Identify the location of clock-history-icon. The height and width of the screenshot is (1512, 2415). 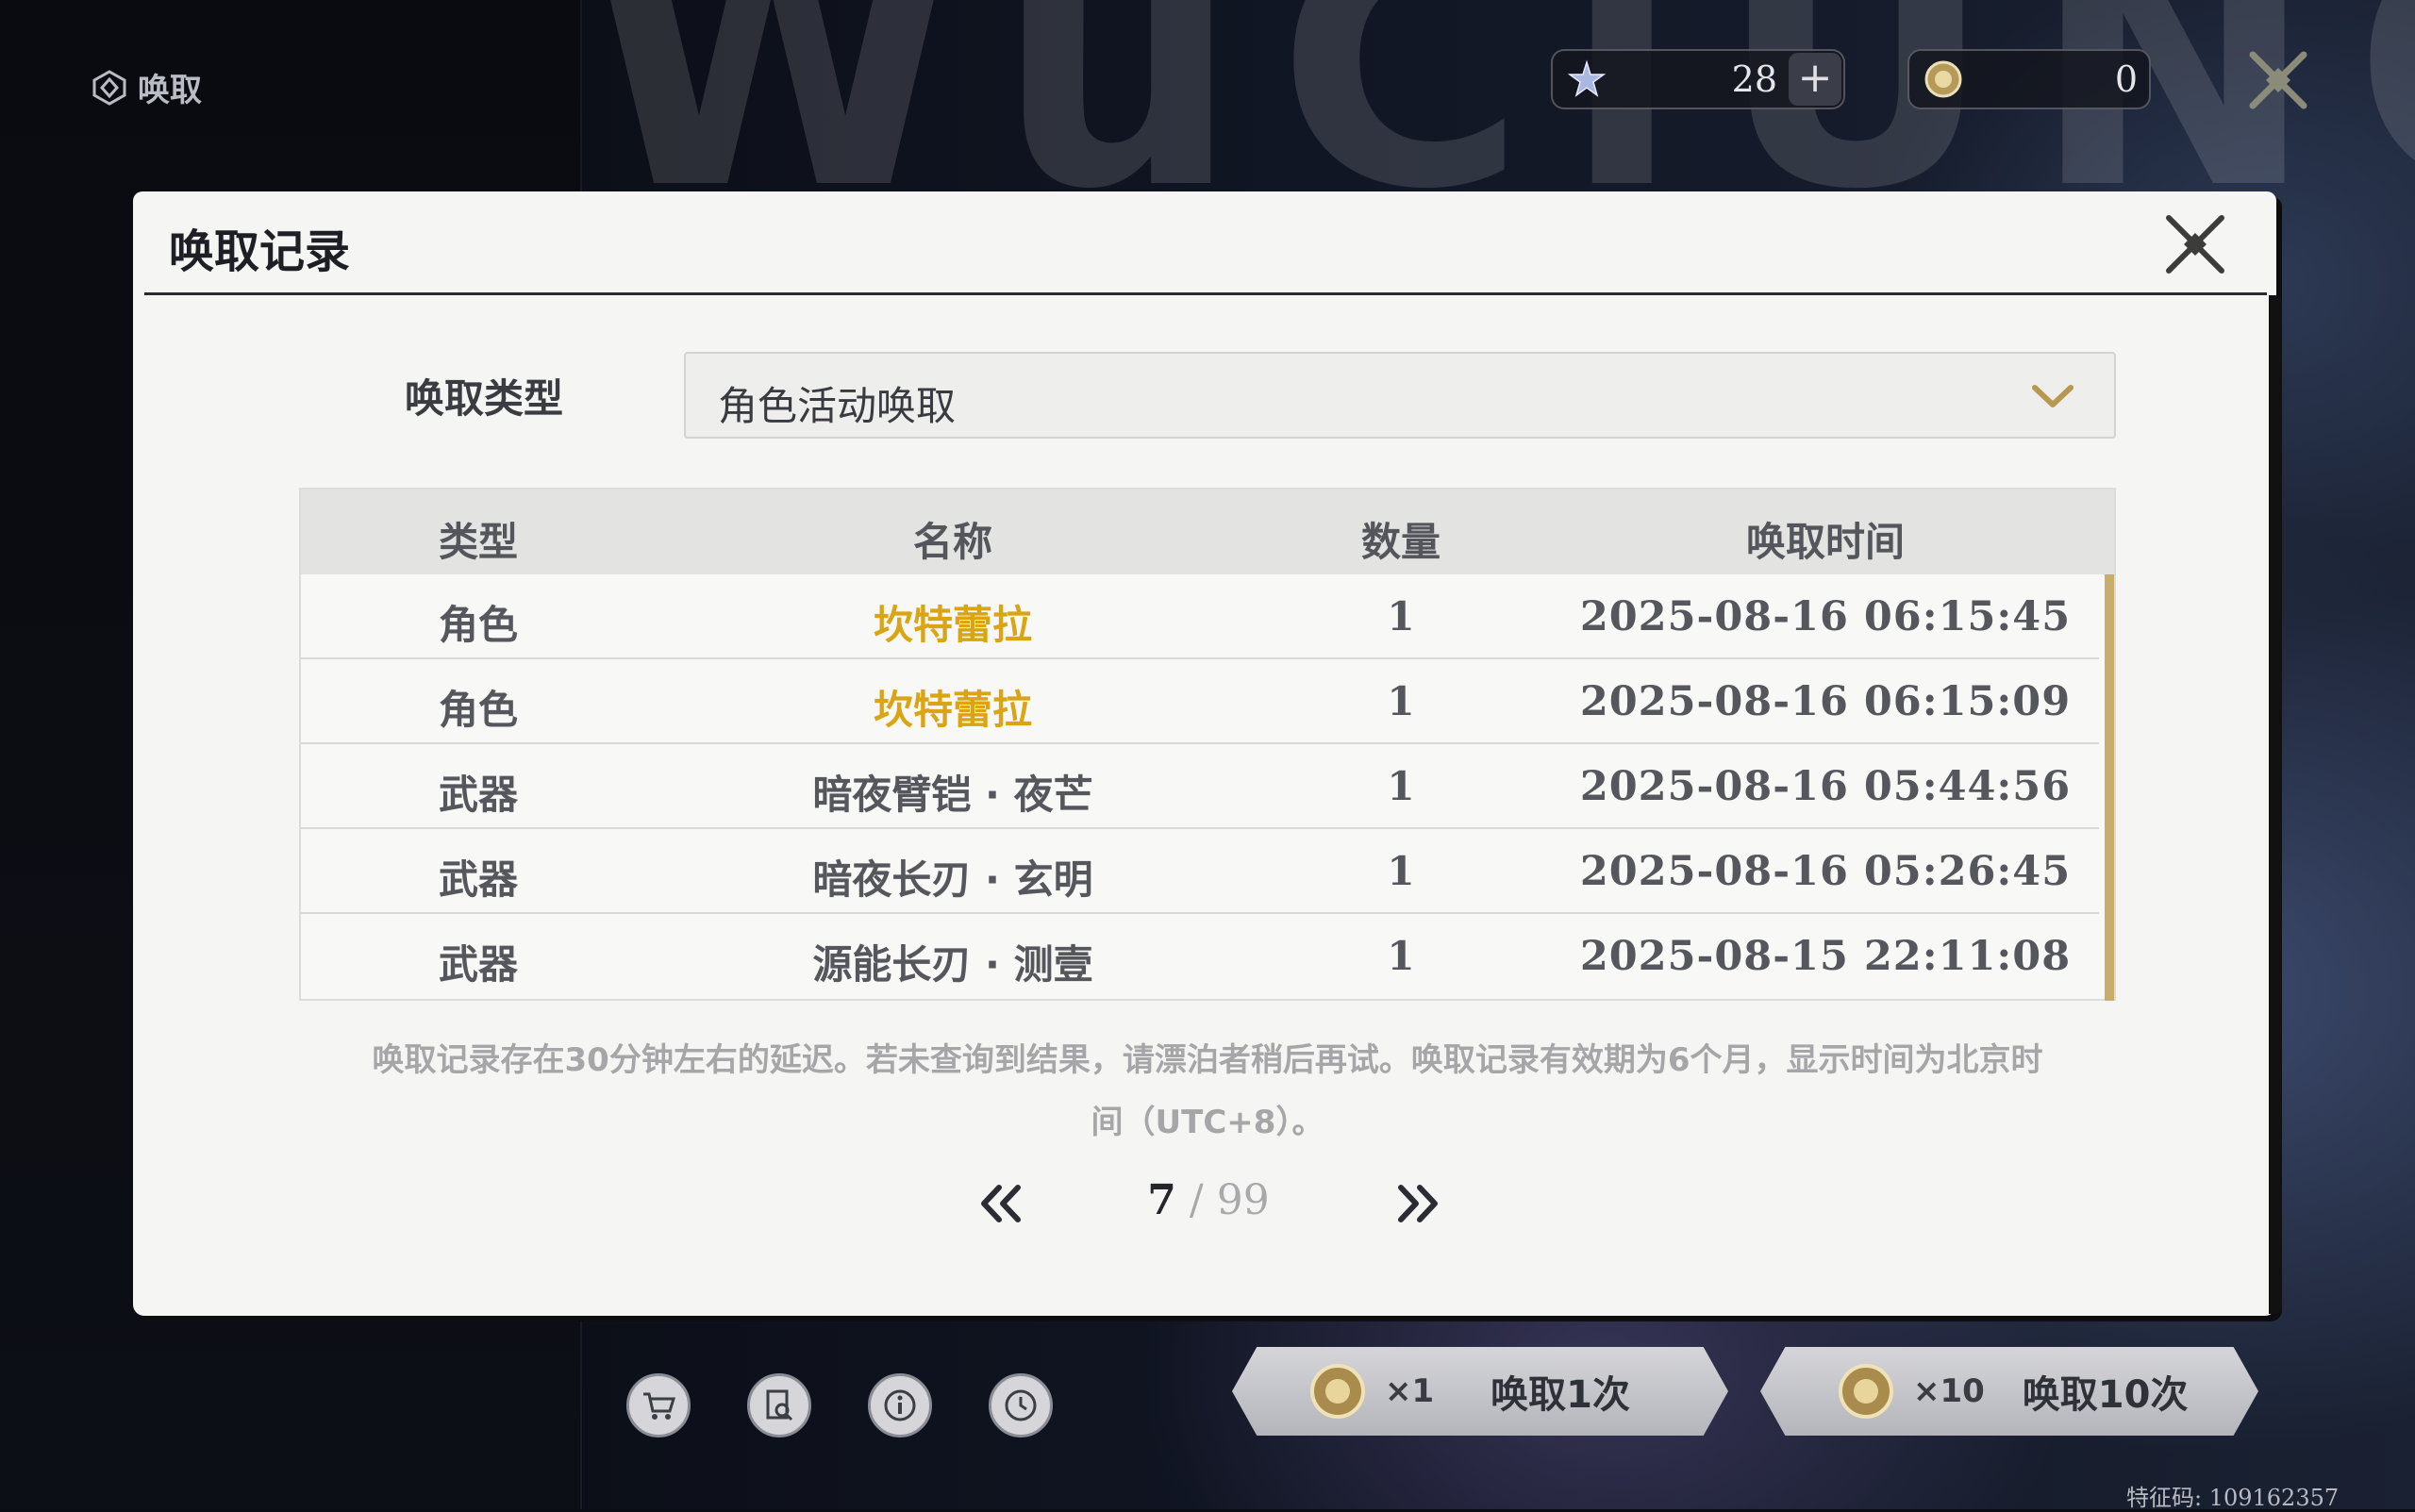
(1021, 1405).